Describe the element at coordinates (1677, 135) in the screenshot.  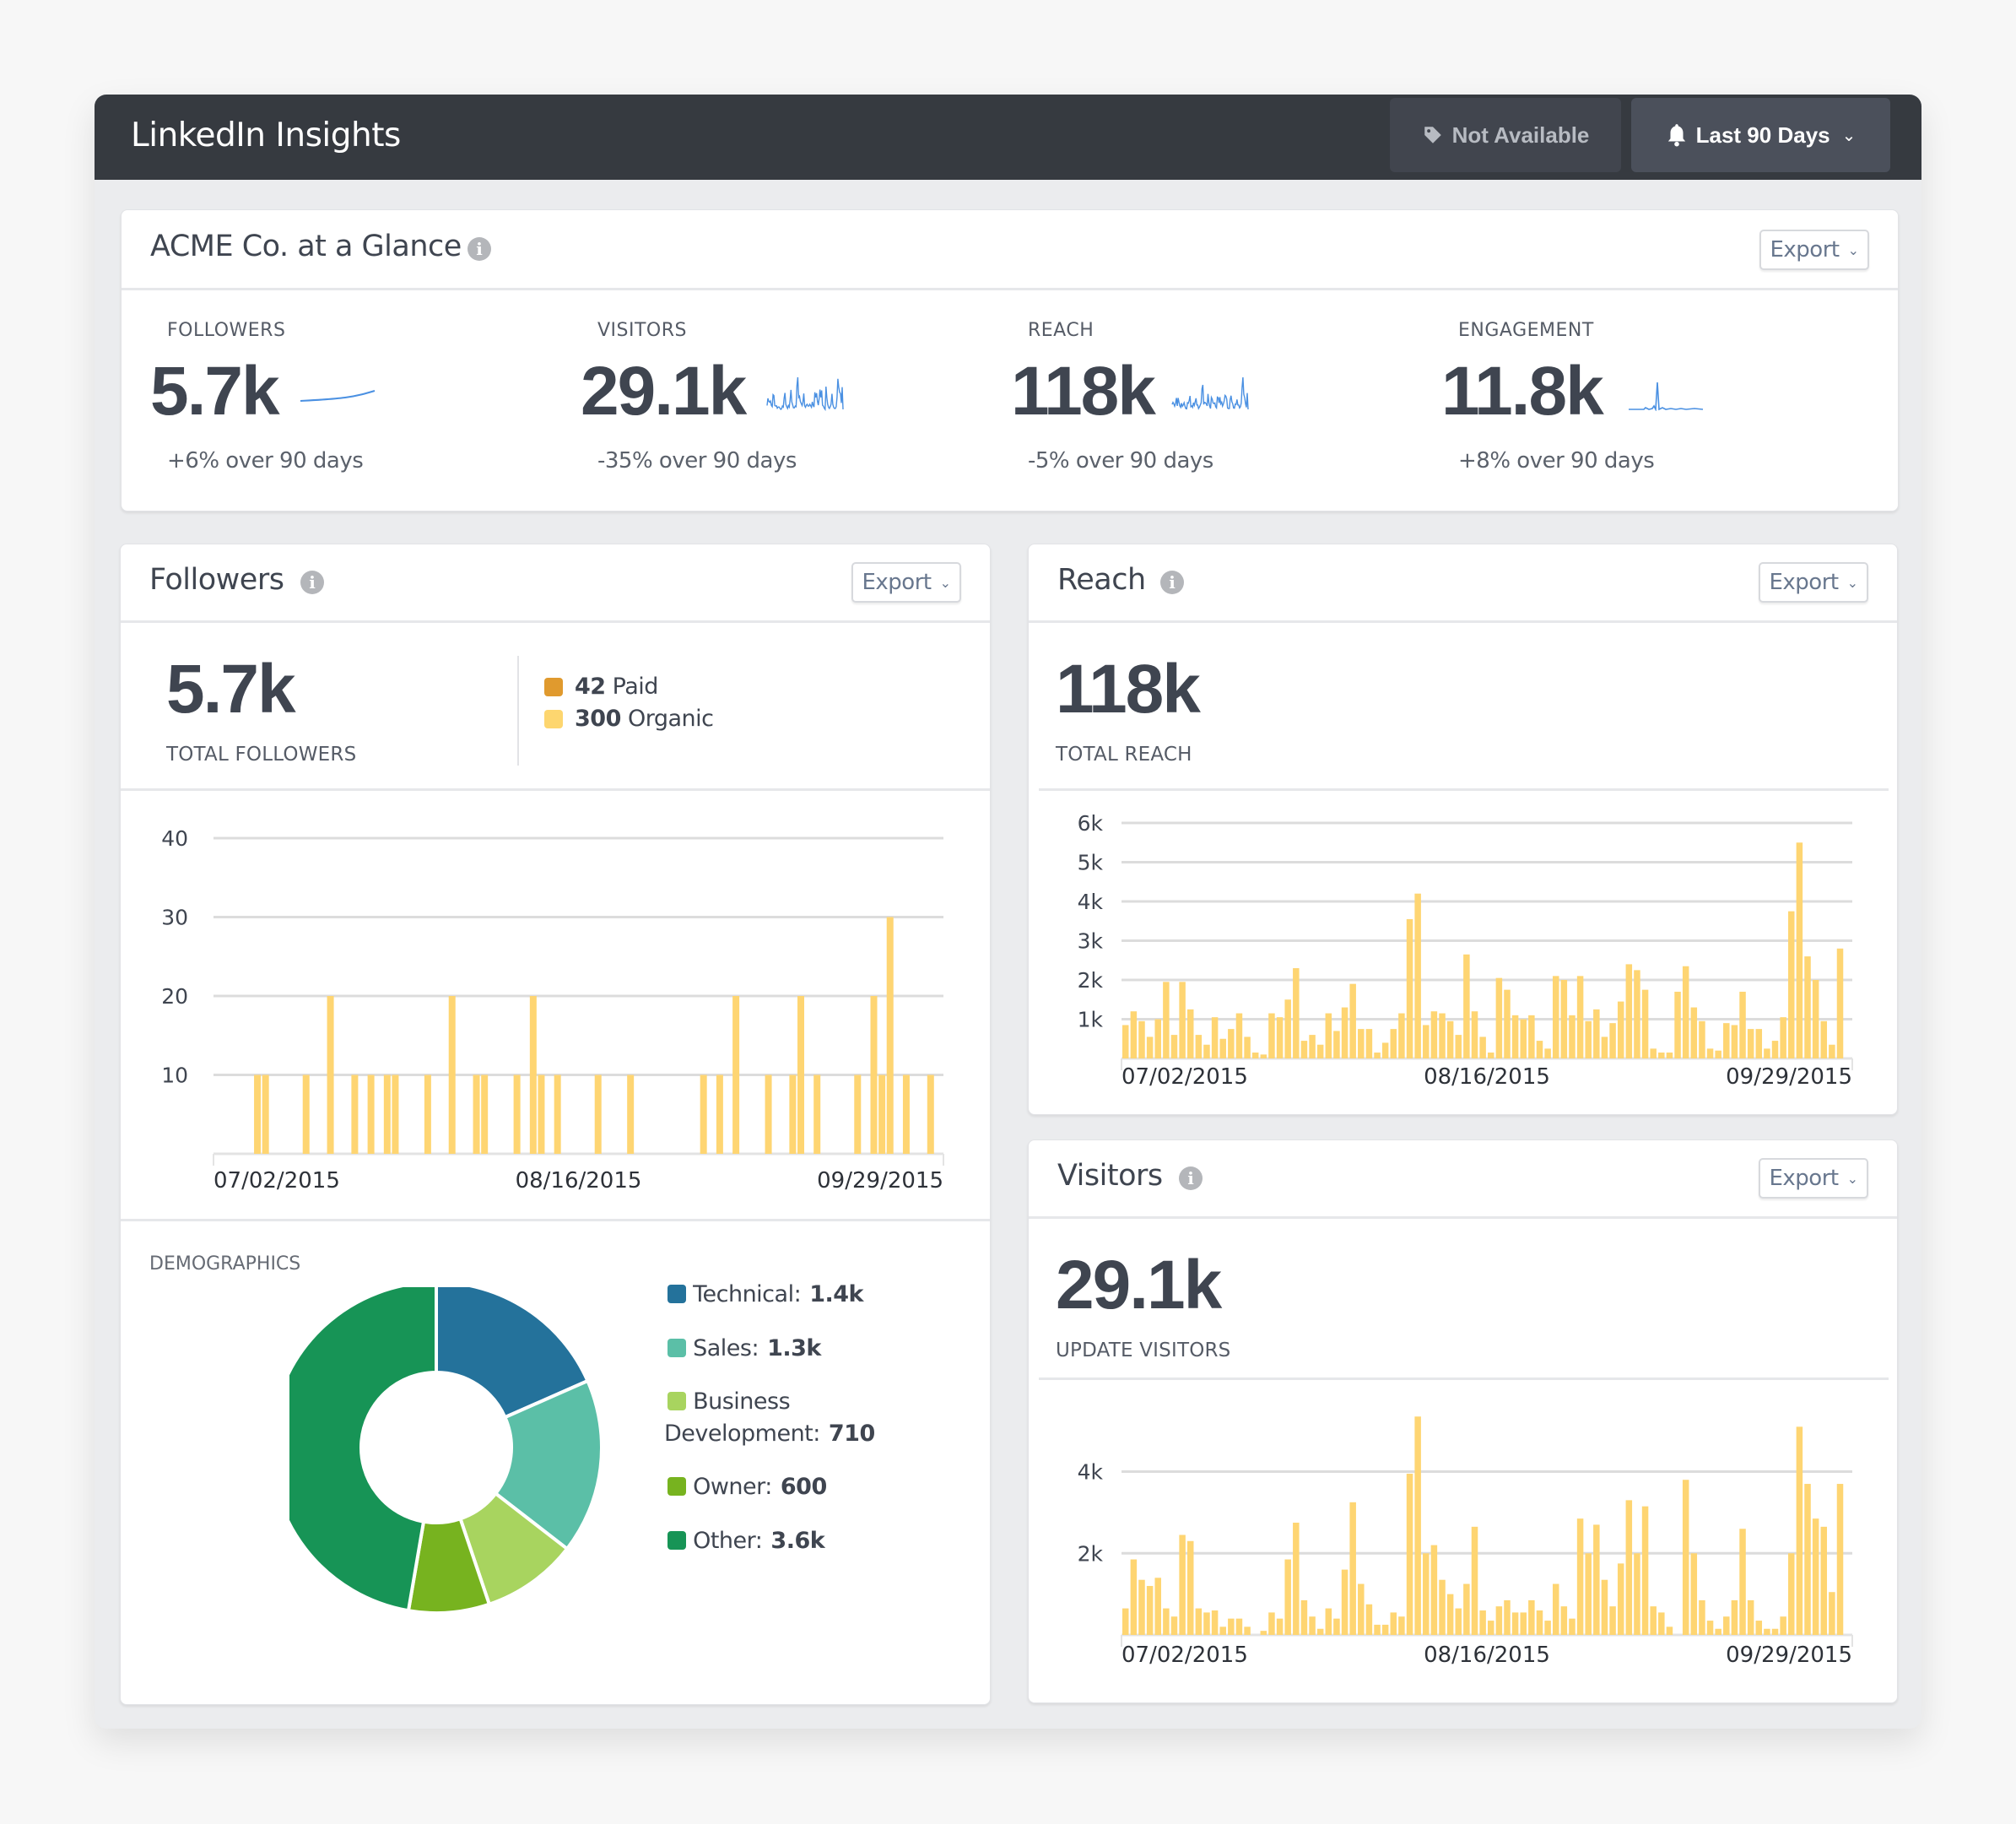
I see `bell-icon` at that location.